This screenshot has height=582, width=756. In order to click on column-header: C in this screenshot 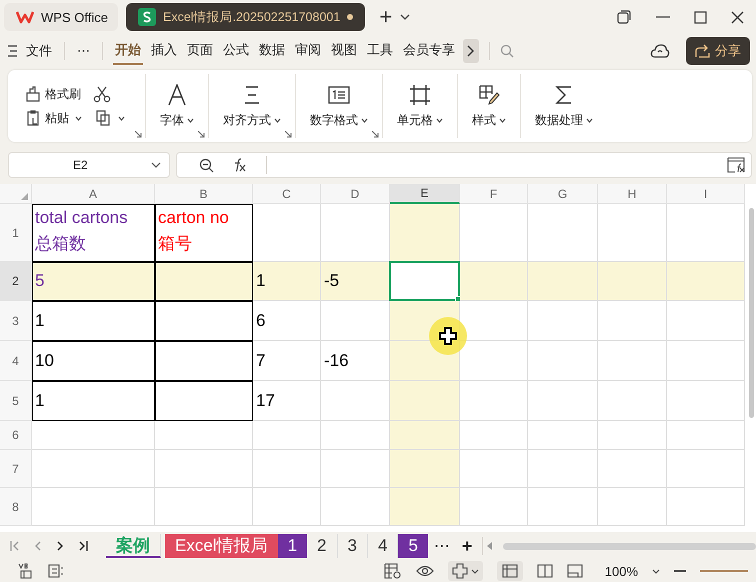, I will do `click(287, 194)`.